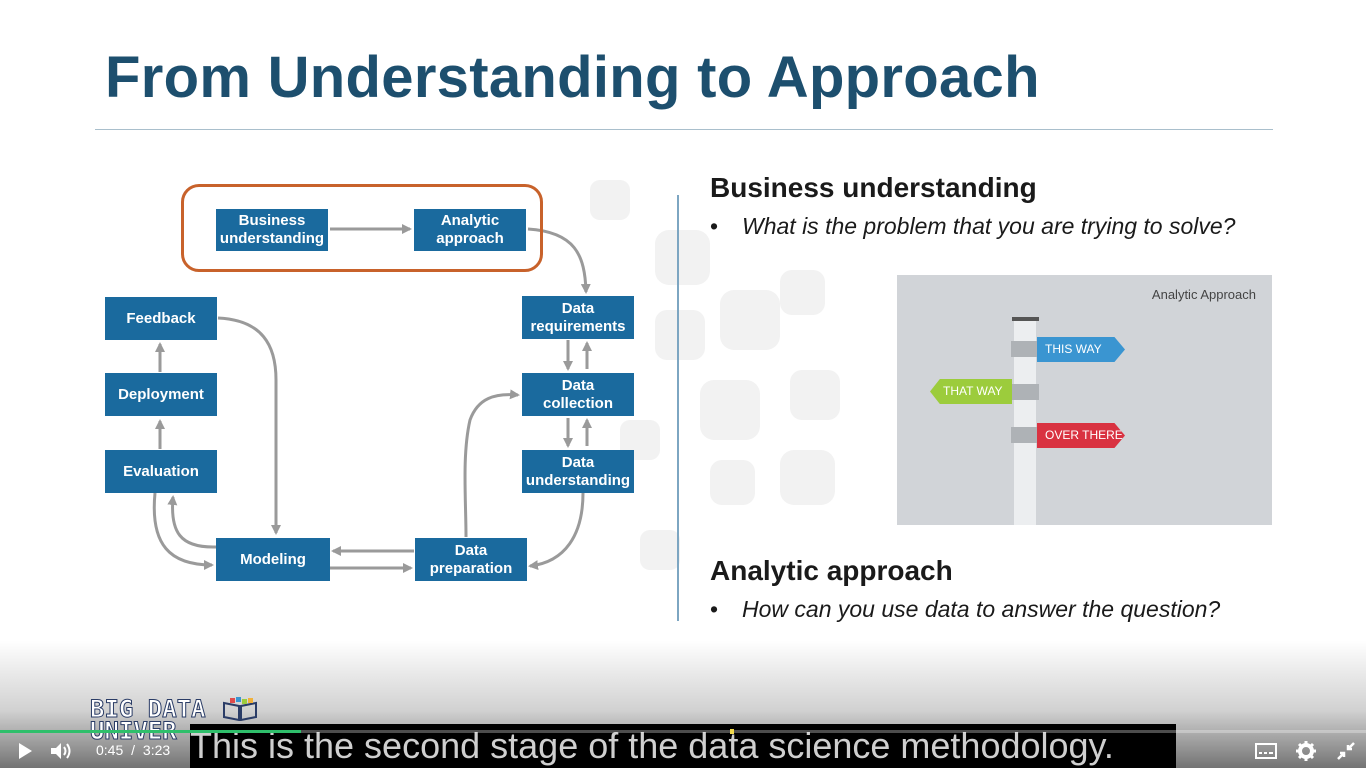 The image size is (1366, 768). Describe the element at coordinates (240, 709) in the screenshot. I see `book-icon` at that location.